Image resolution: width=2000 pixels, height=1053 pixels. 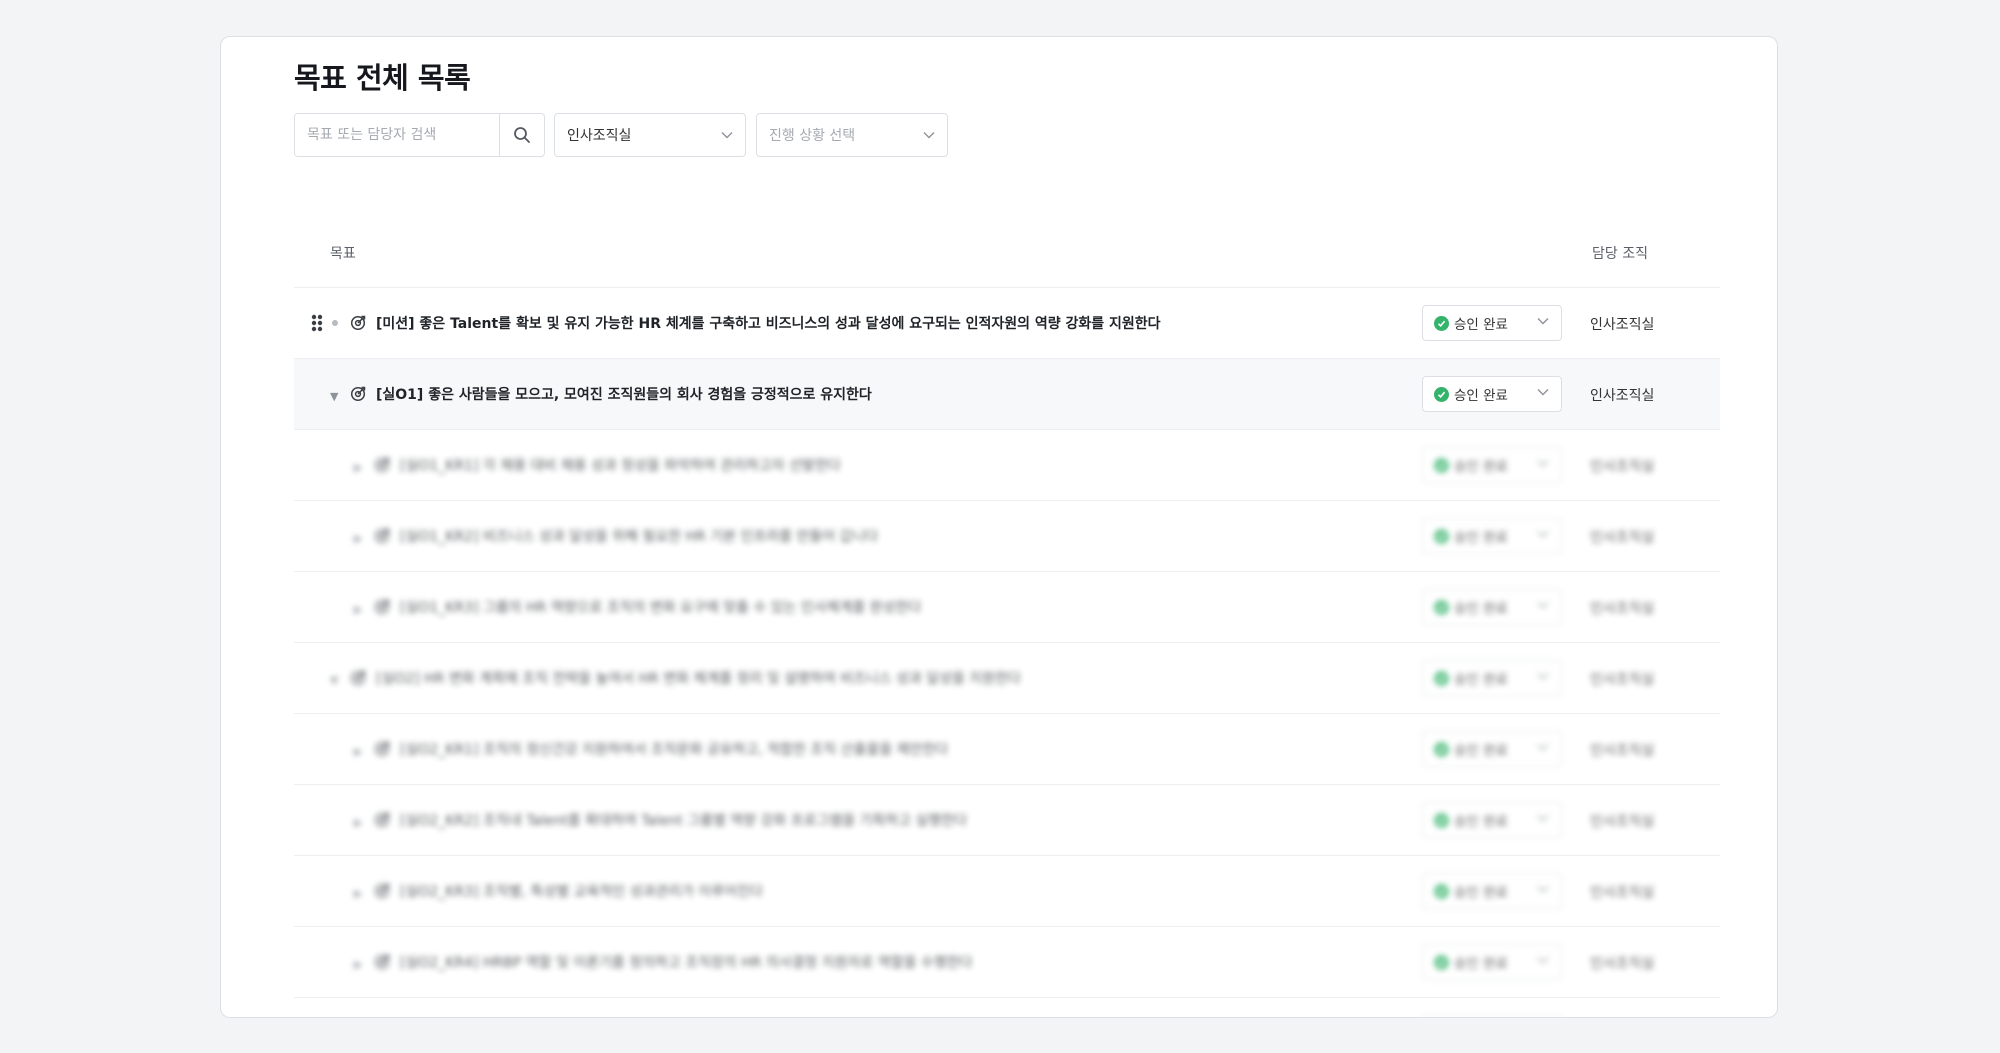 What do you see at coordinates (599, 136) in the screenshot?
I see `org-select-value: 인사조직실` at bounding box center [599, 136].